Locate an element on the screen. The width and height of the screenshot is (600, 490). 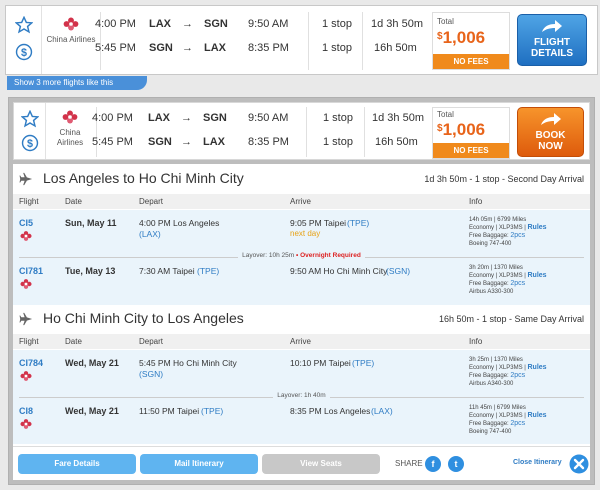
price-box: Total $1,006 NO FEES is located at coordinates (471, 41).